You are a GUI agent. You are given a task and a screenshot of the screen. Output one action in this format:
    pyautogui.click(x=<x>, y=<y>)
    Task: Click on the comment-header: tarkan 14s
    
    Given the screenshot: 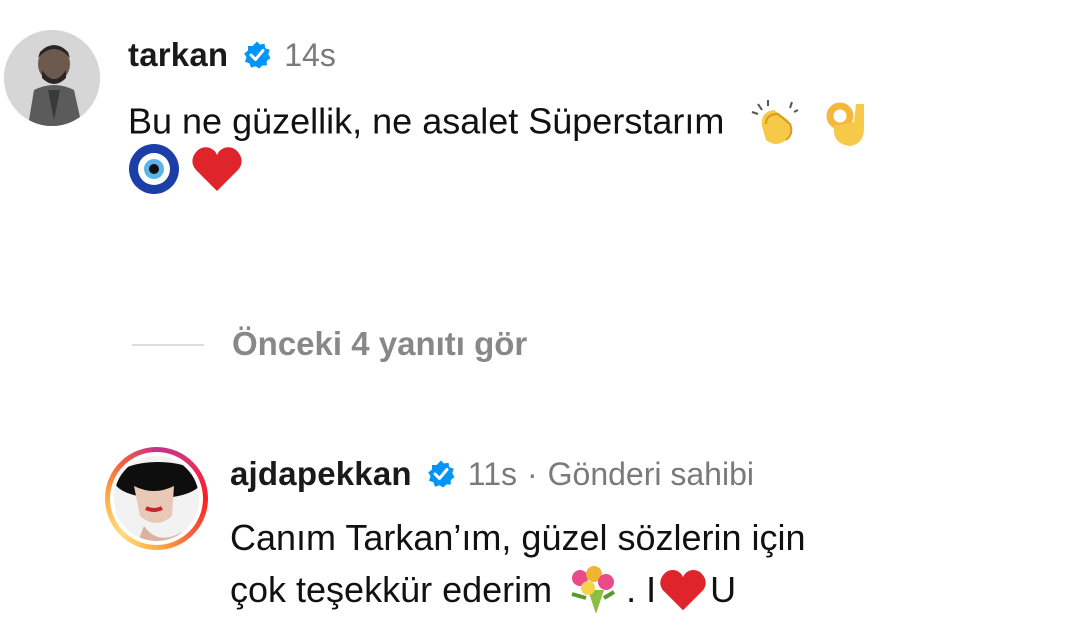 What is the action you would take?
    pyautogui.click(x=232, y=55)
    